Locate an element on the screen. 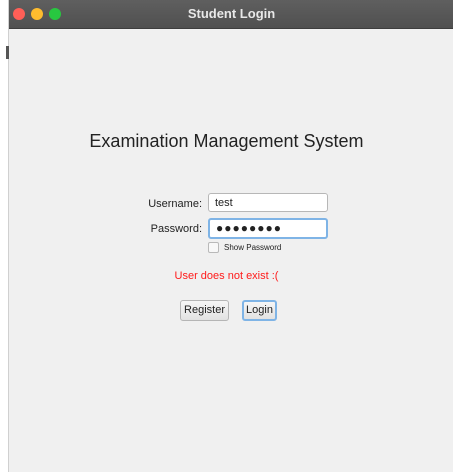 This screenshot has height=472, width=453. login-button: Login is located at coordinates (259, 310).